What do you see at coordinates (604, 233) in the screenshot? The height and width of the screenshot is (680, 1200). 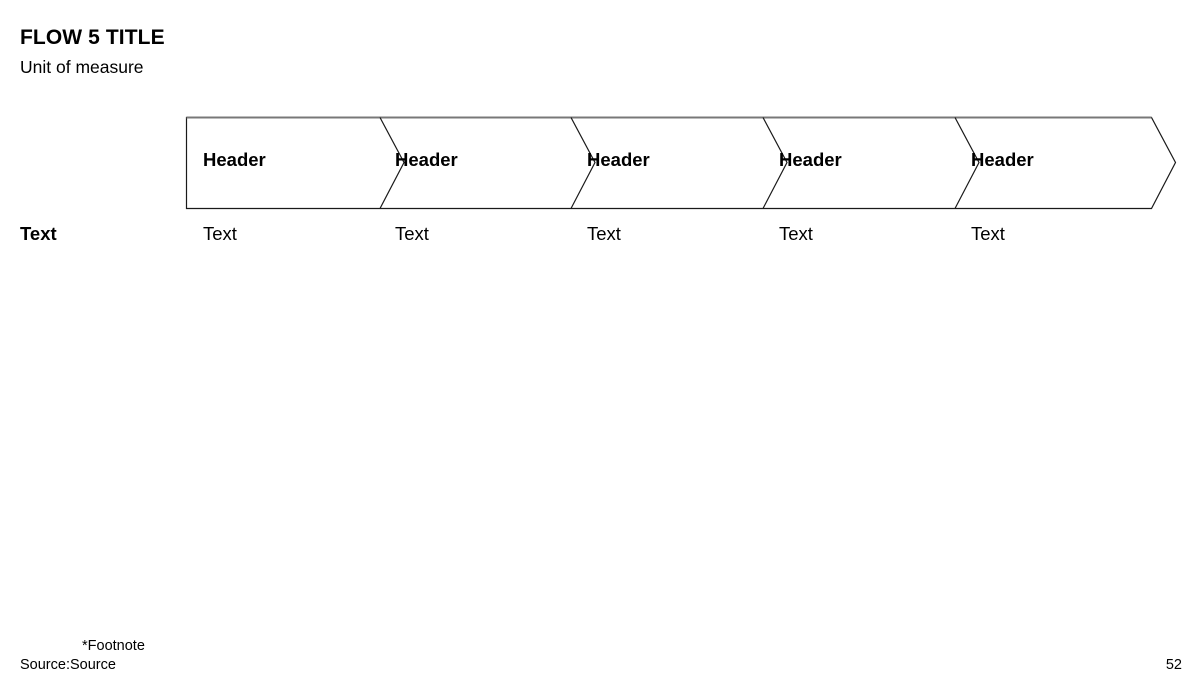 I see `flow-stage-text-3: Text` at bounding box center [604, 233].